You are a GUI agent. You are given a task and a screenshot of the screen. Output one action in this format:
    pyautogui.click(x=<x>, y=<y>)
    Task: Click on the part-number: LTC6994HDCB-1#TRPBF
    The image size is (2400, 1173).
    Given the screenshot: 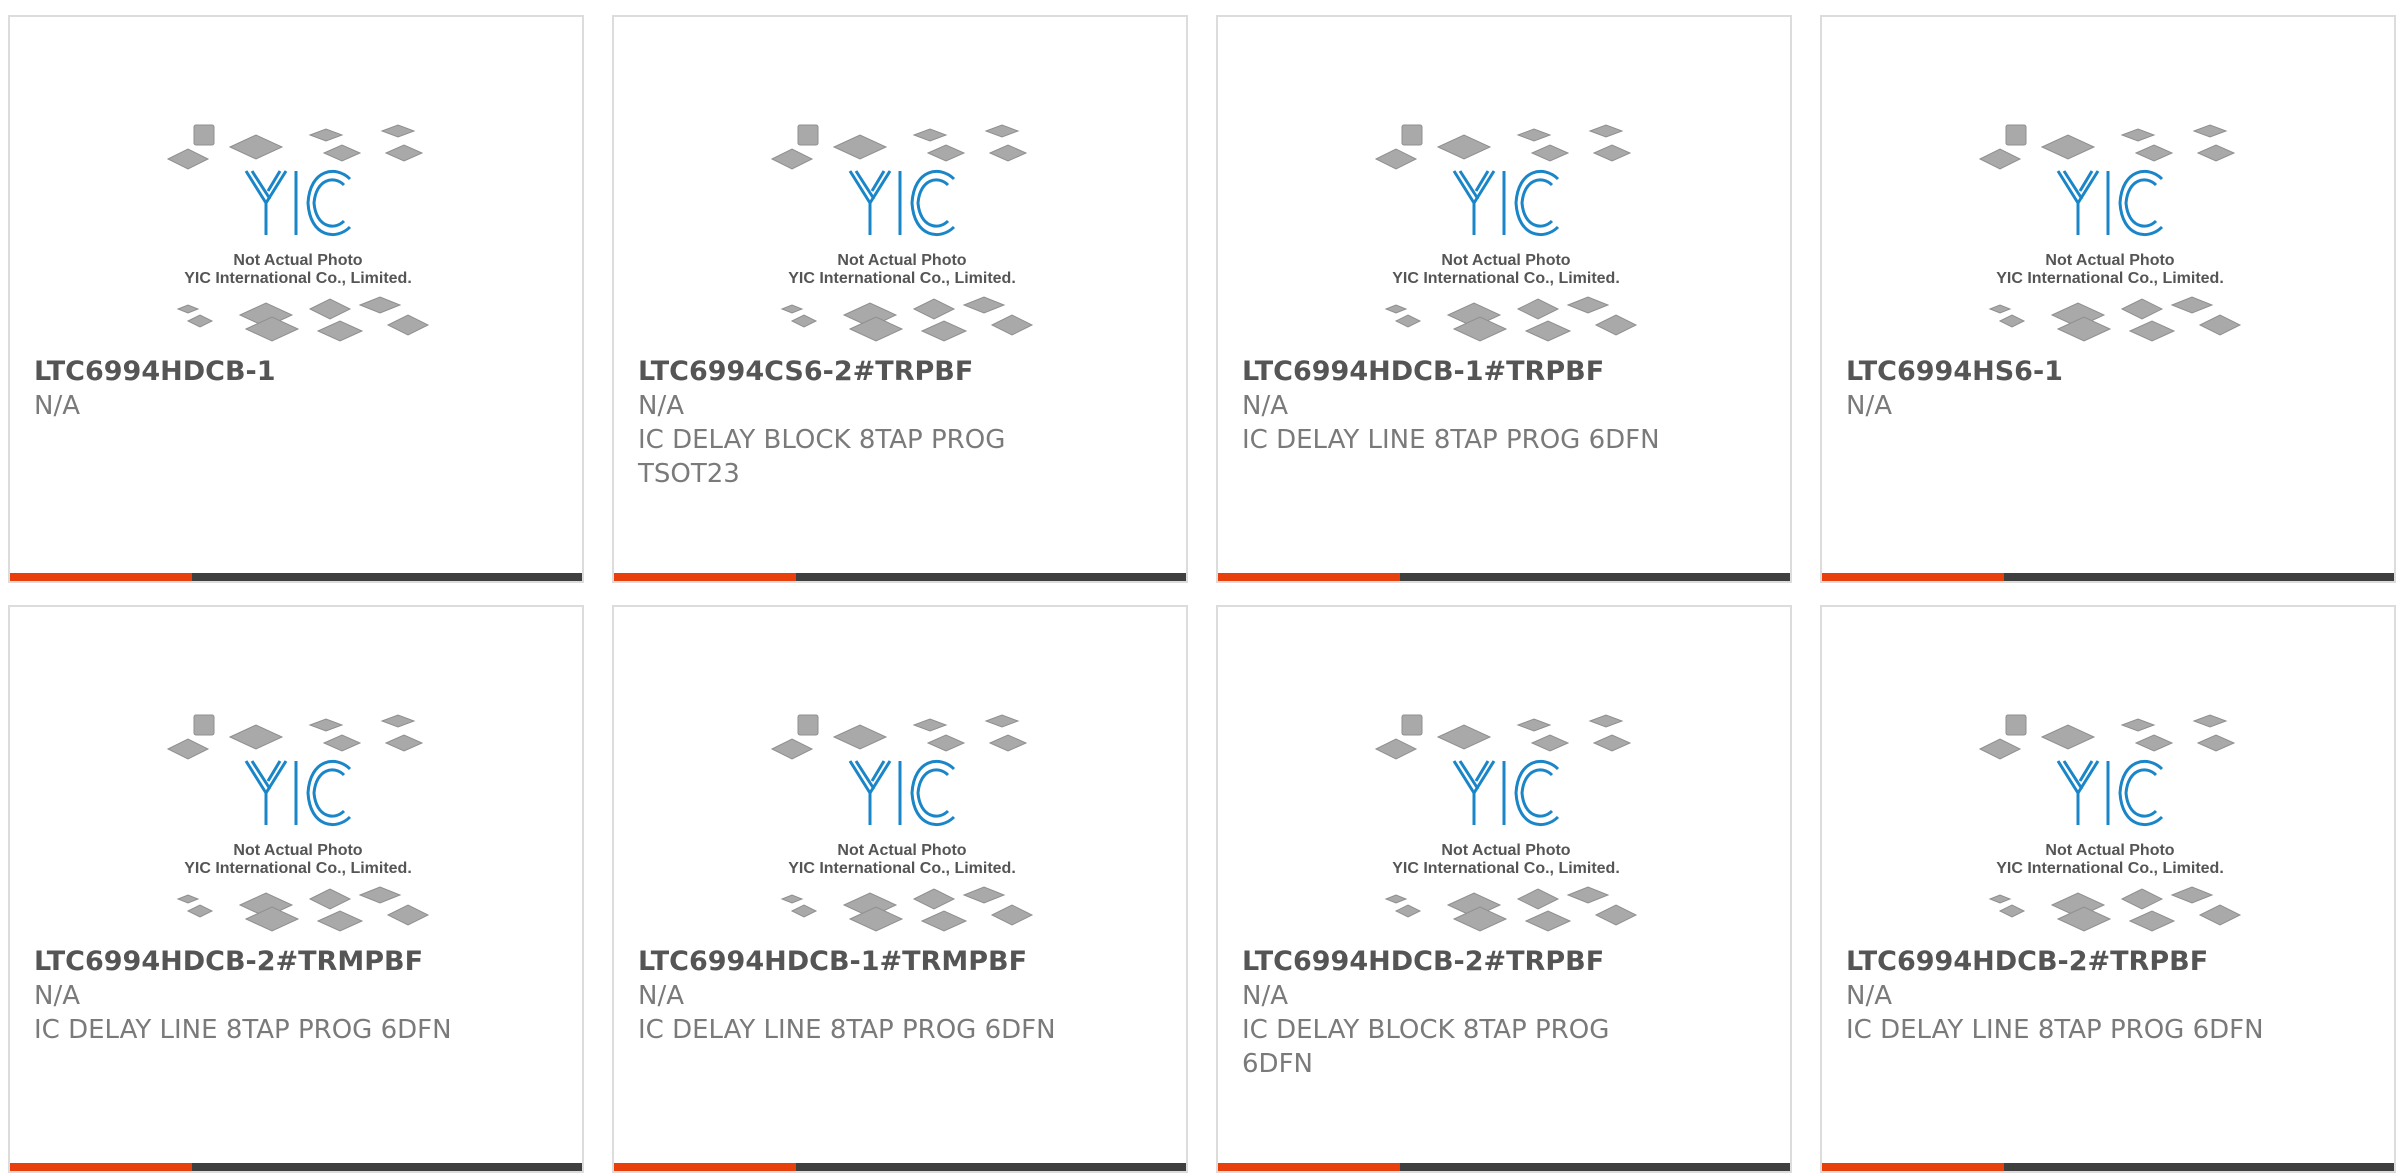 What is the action you would take?
    pyautogui.click(x=1504, y=372)
    